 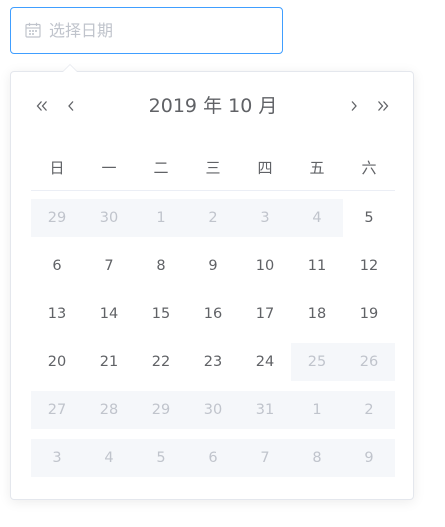 I want to click on weekday-label: 四, so click(x=265, y=168).